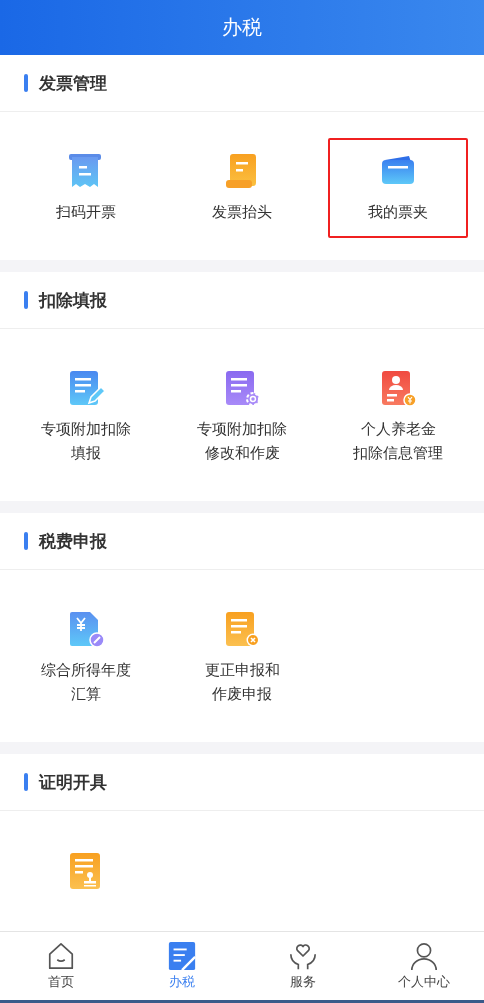  I want to click on person-icon, so click(423, 956).